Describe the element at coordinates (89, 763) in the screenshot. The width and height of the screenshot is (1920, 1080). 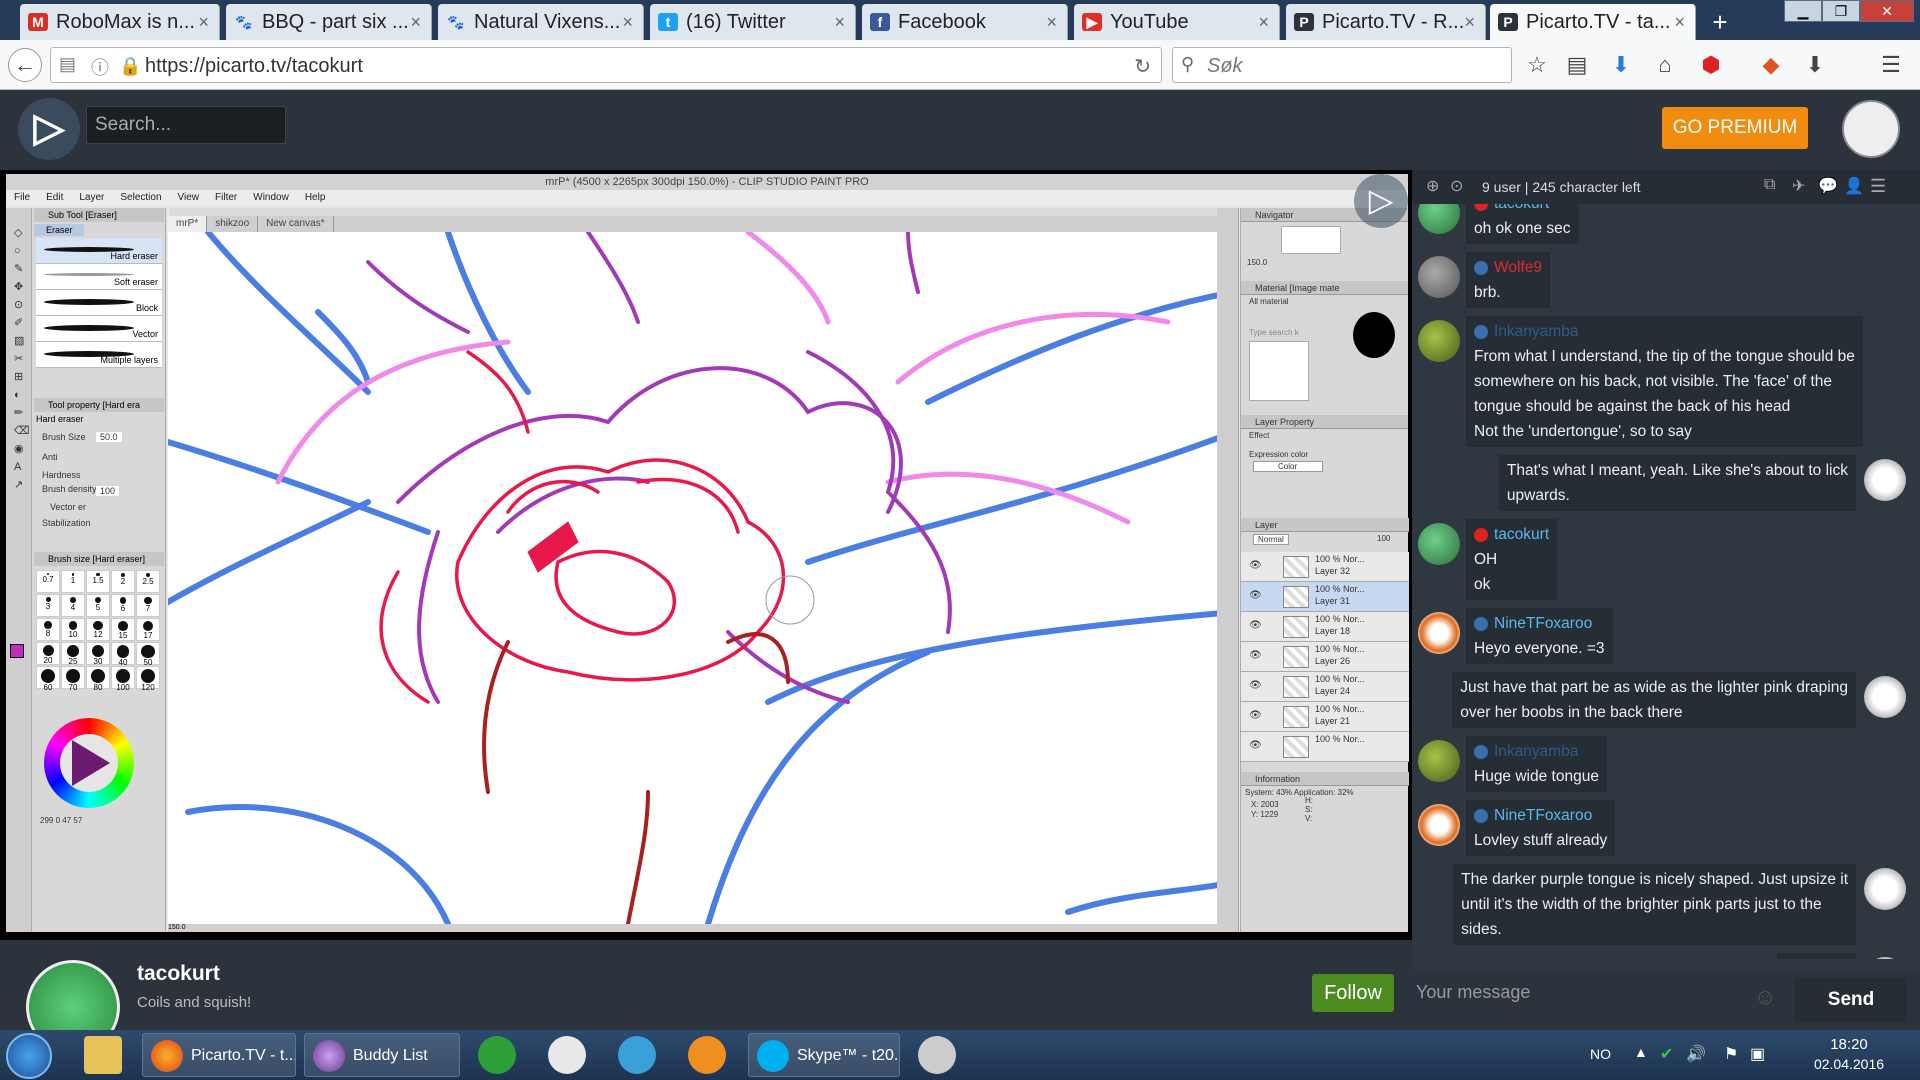
I see `color-wheel` at that location.